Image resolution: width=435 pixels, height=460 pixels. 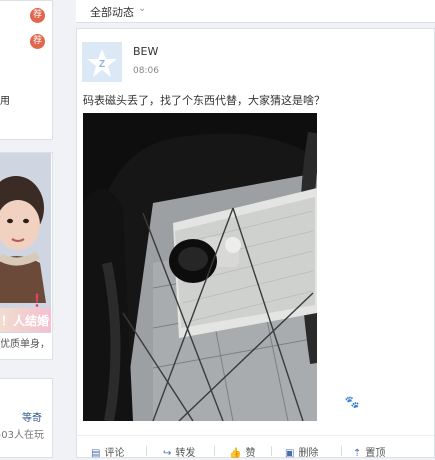 What do you see at coordinates (25, 344) in the screenshot?
I see `ad-tagline: ，优质单身` at bounding box center [25, 344].